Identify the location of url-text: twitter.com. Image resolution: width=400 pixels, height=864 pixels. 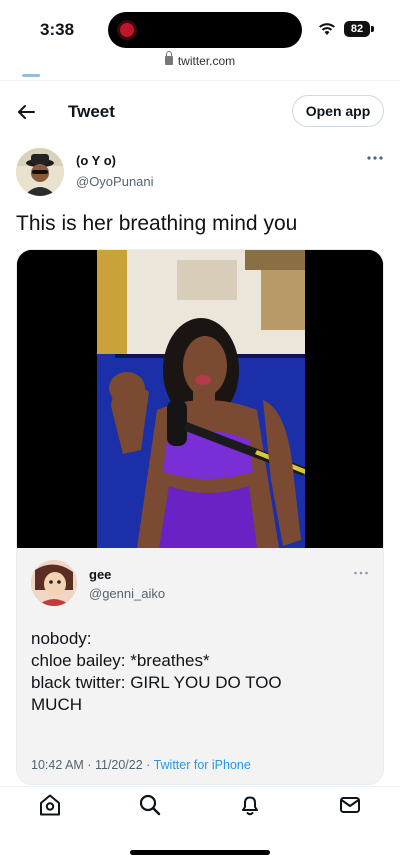
(206, 61).